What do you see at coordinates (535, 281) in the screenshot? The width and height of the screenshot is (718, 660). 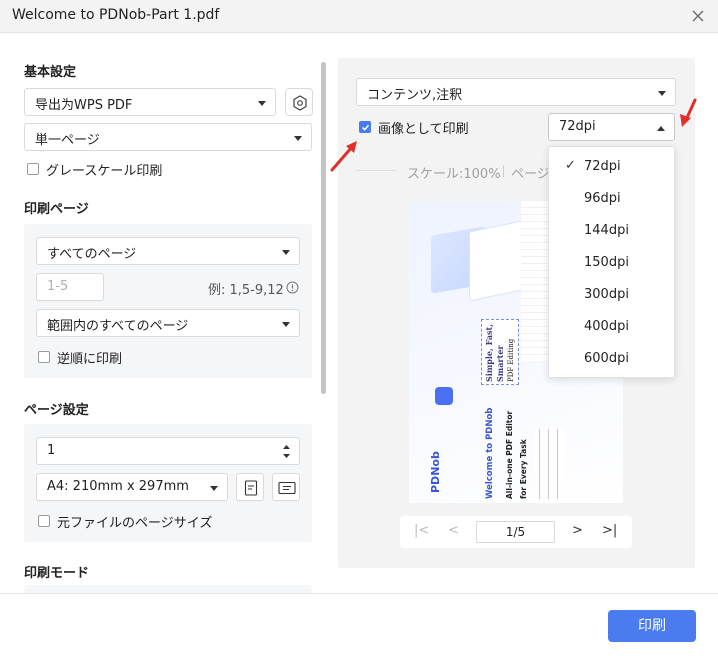 I see `preview-column` at bounding box center [535, 281].